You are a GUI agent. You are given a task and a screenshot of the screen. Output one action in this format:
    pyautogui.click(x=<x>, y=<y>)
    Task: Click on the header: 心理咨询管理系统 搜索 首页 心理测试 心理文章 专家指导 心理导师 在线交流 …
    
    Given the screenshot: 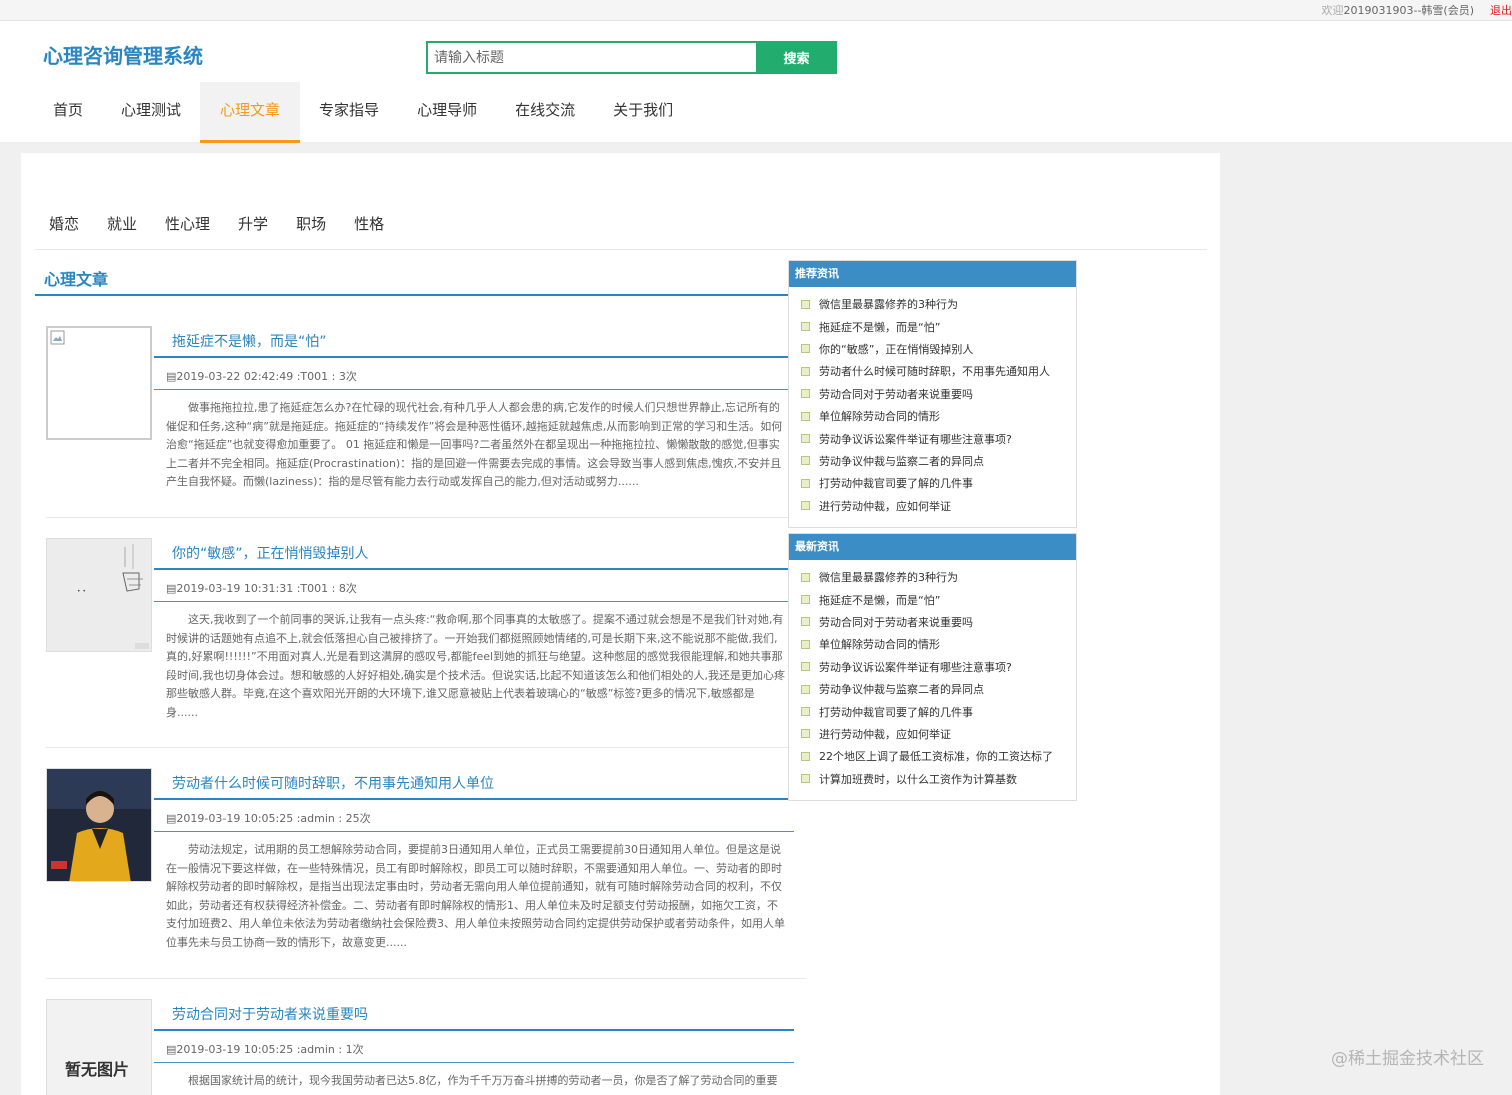 What is the action you would take?
    pyautogui.click(x=756, y=82)
    